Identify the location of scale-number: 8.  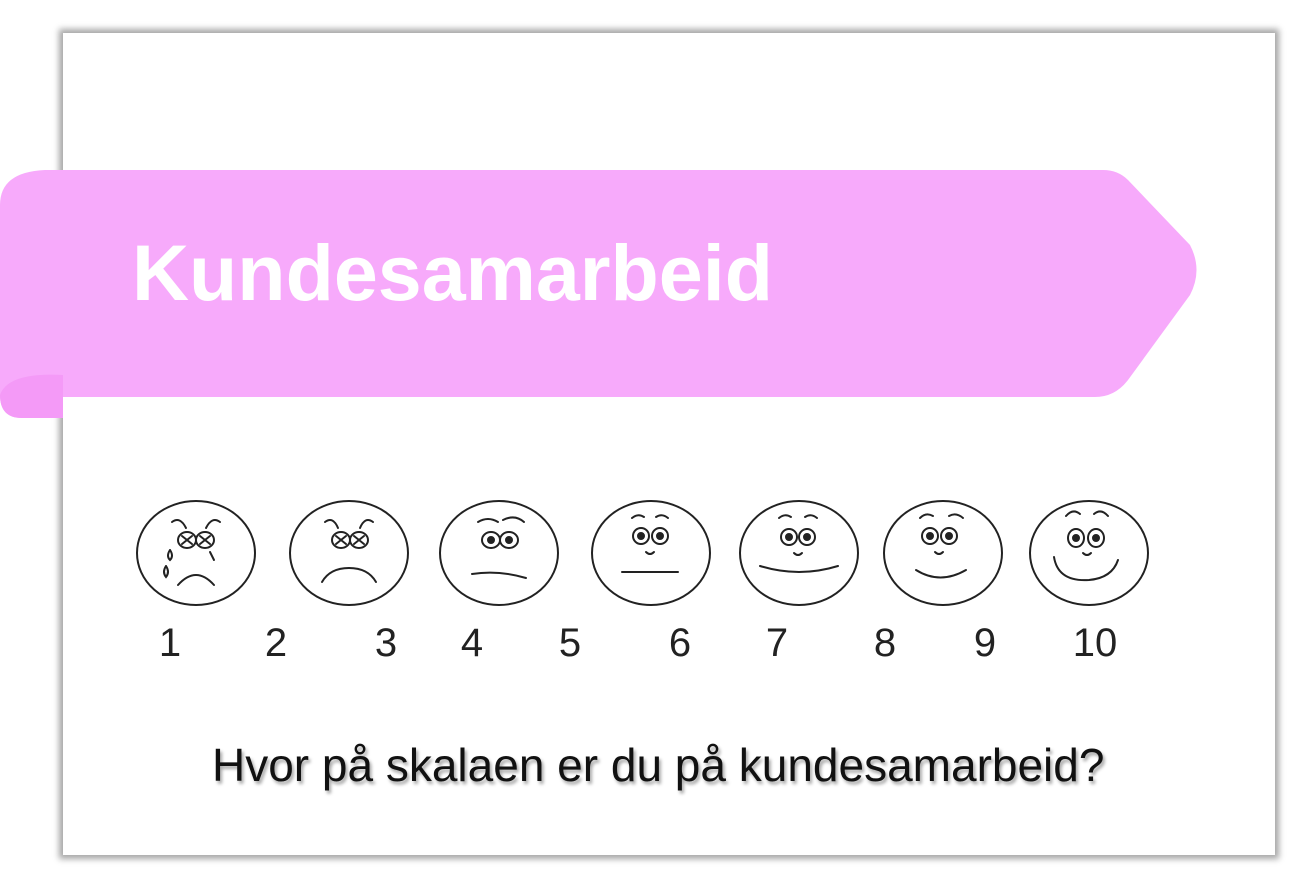
(885, 643).